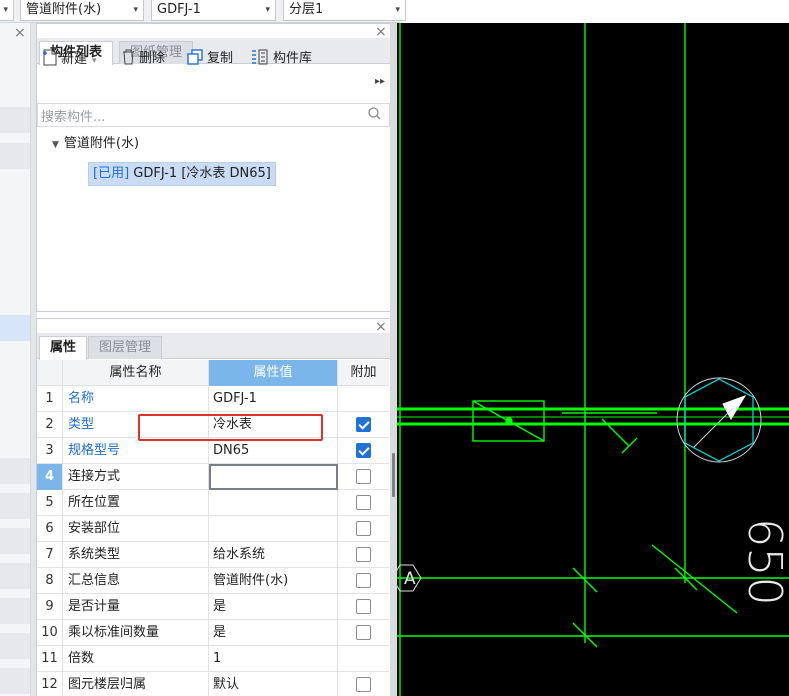 The height and width of the screenshot is (696, 789). I want to click on property-row: 1 名称 GDFJ-1, so click(213, 399).